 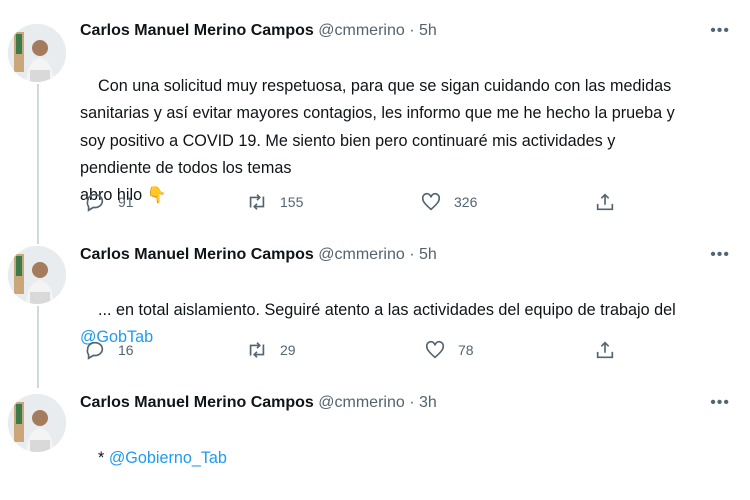 I want to click on like-button: 78, so click(x=449, y=350).